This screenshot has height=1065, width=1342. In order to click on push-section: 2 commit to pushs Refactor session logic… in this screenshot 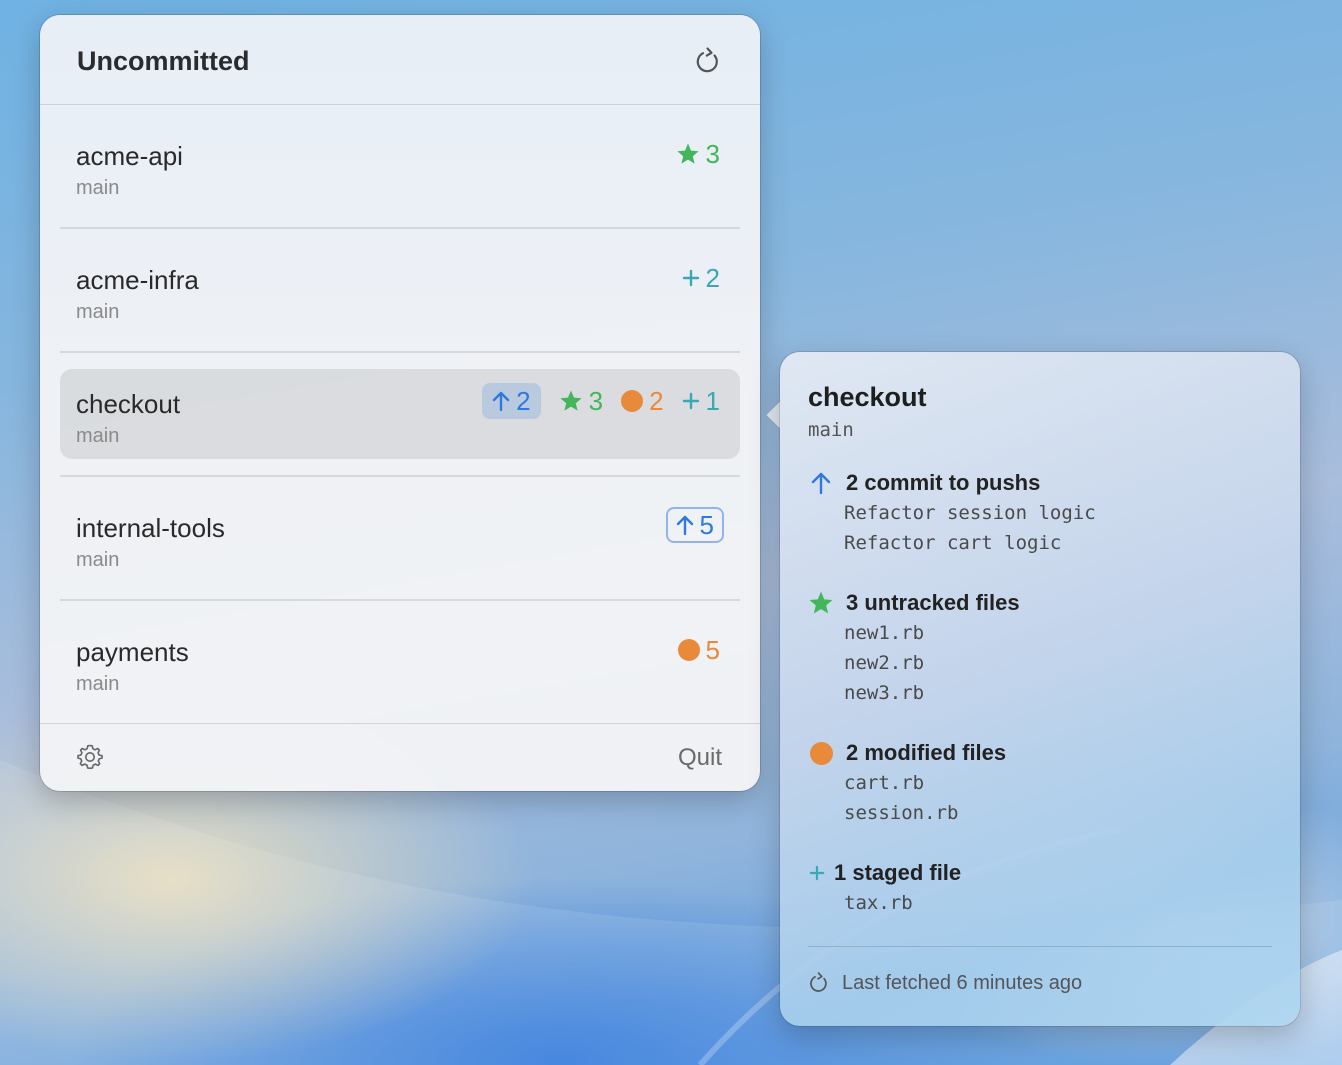, I will do `click(1043, 513)`.